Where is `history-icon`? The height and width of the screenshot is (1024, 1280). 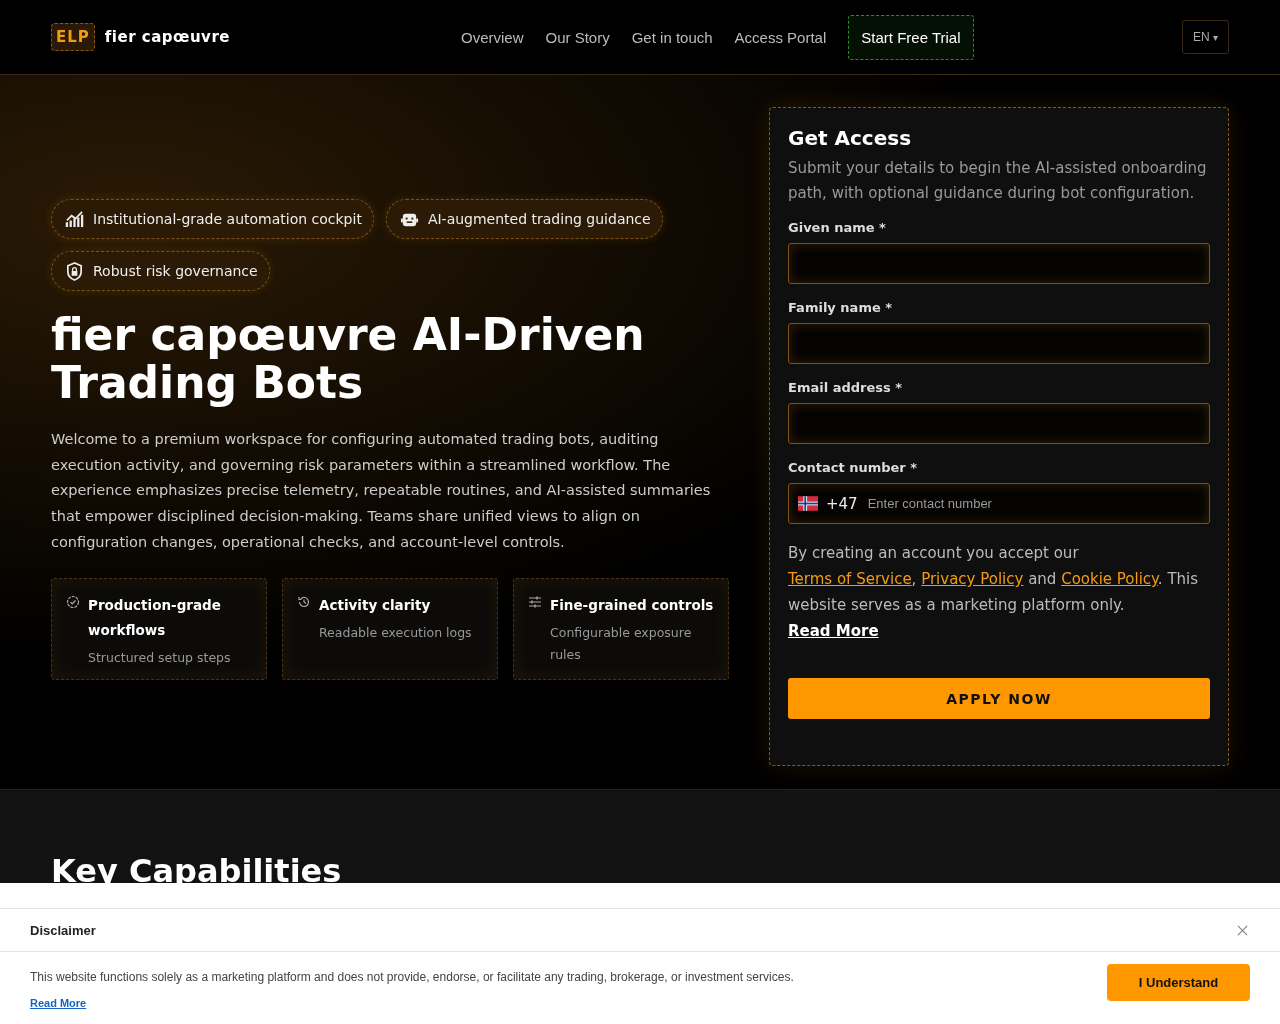
history-icon is located at coordinates (304, 601).